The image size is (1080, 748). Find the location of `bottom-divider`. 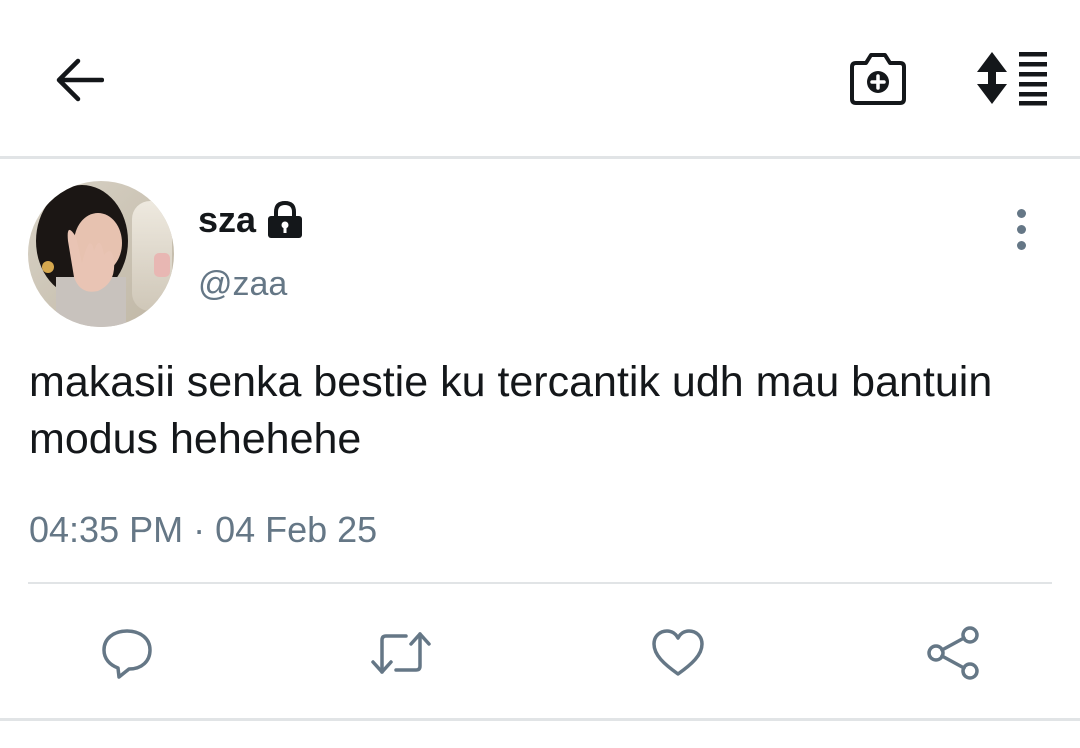

bottom-divider is located at coordinates (540, 719).